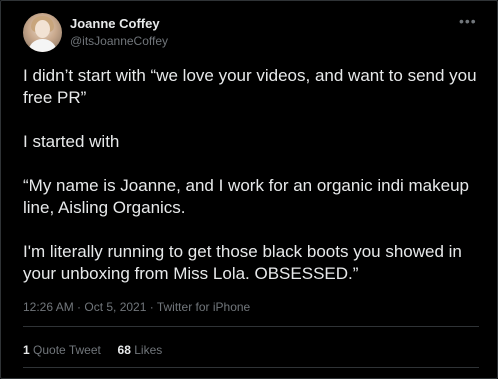  I want to click on quote-label: Quote Tweet, so click(67, 350).